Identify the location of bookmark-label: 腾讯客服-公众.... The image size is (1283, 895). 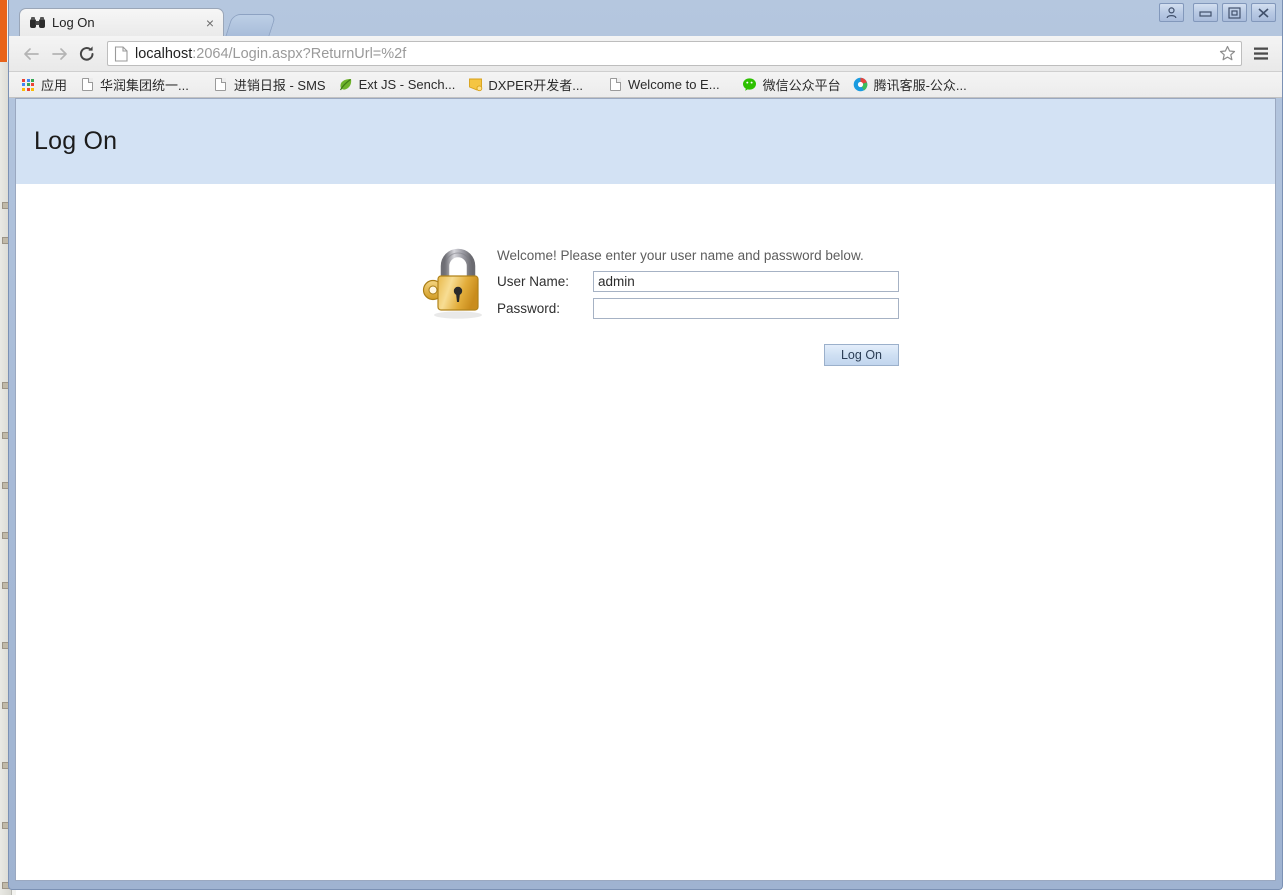
(920, 85).